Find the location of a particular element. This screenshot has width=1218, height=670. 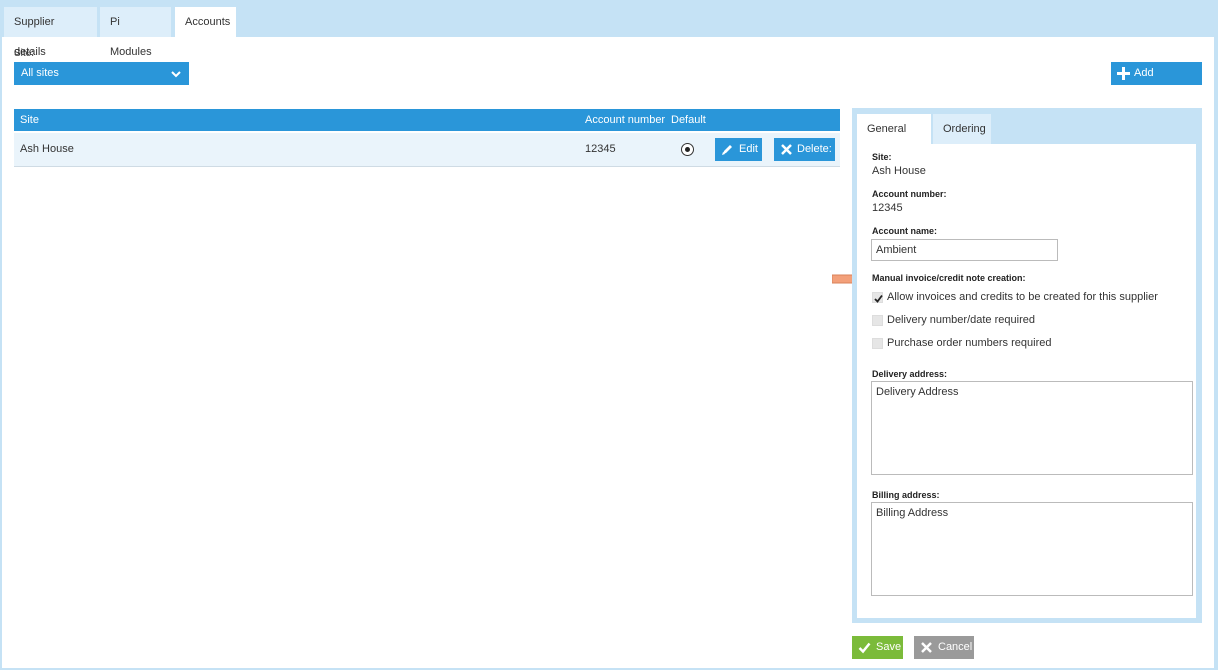

save-button: Save is located at coordinates (877, 647).